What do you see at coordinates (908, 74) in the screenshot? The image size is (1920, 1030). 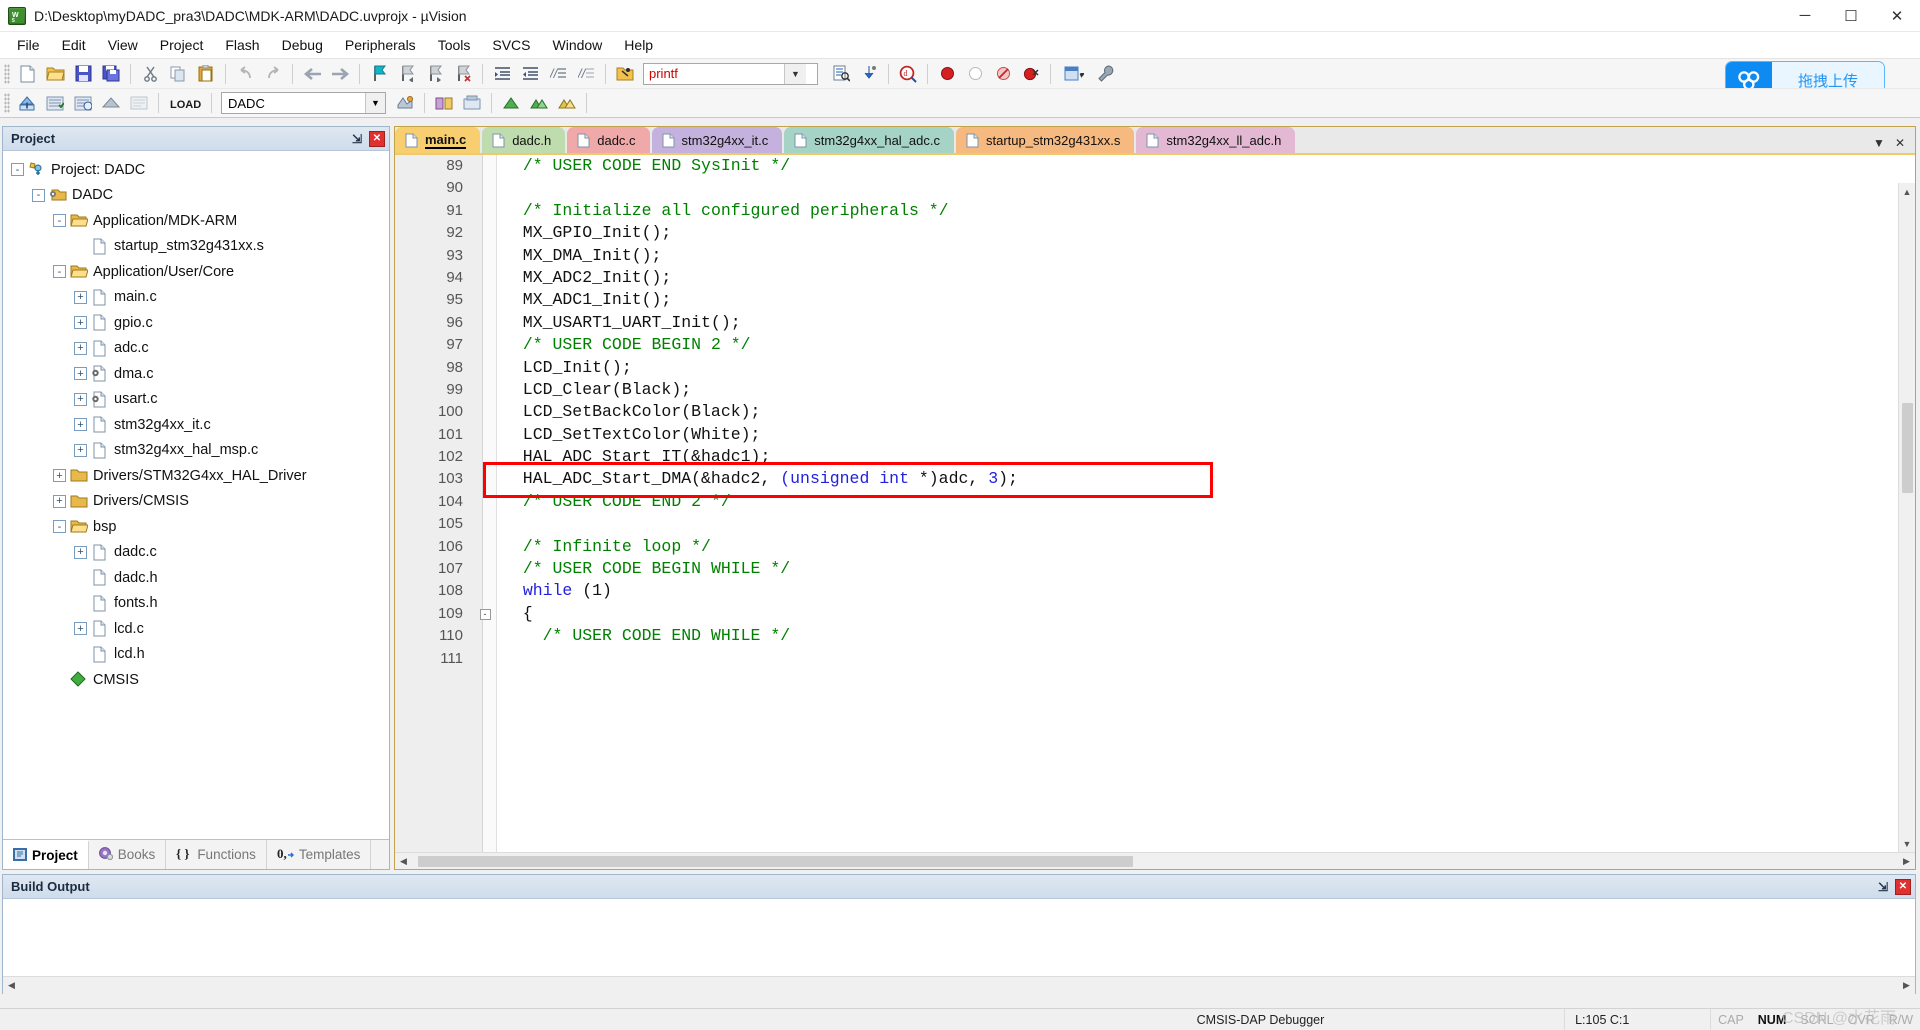 I see `debug-search-icon: d` at bounding box center [908, 74].